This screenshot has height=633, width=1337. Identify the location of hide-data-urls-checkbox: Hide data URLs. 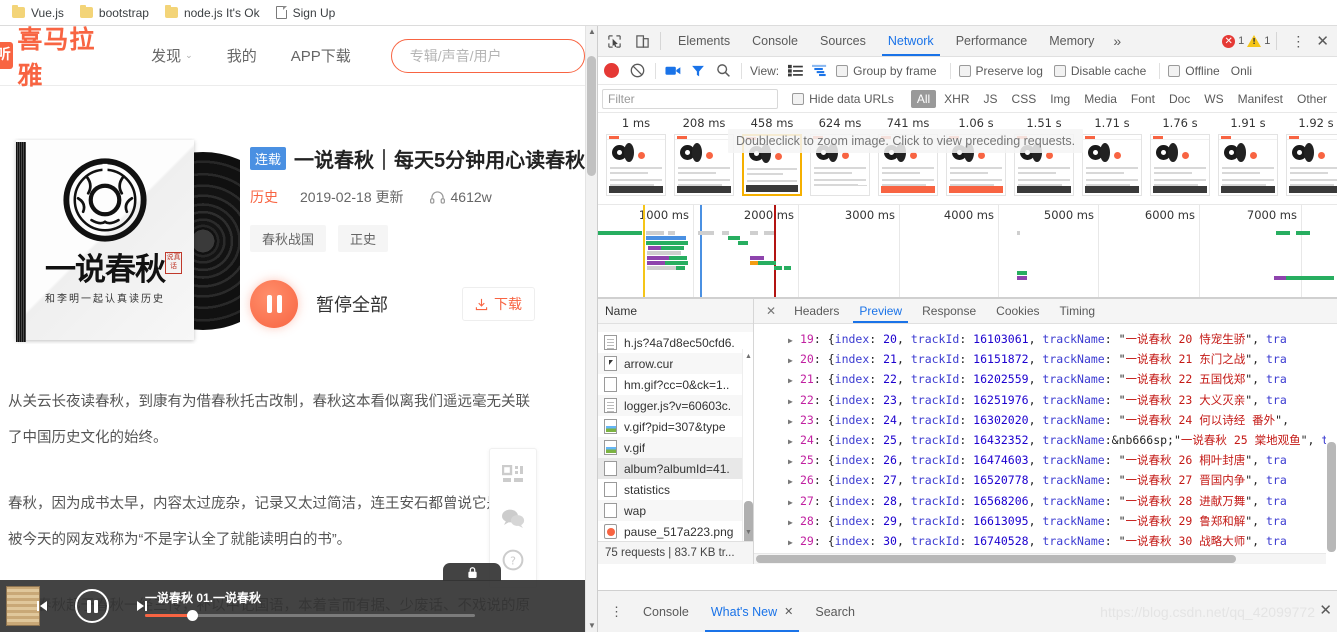
(846, 99).